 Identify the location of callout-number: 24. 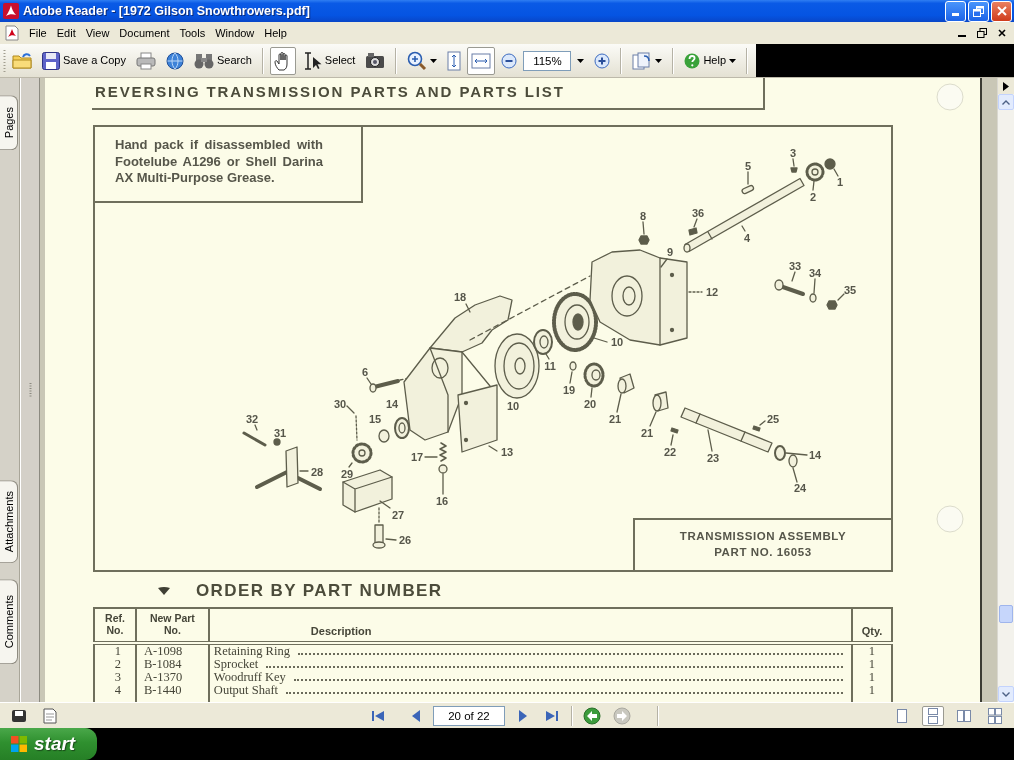
(800, 488).